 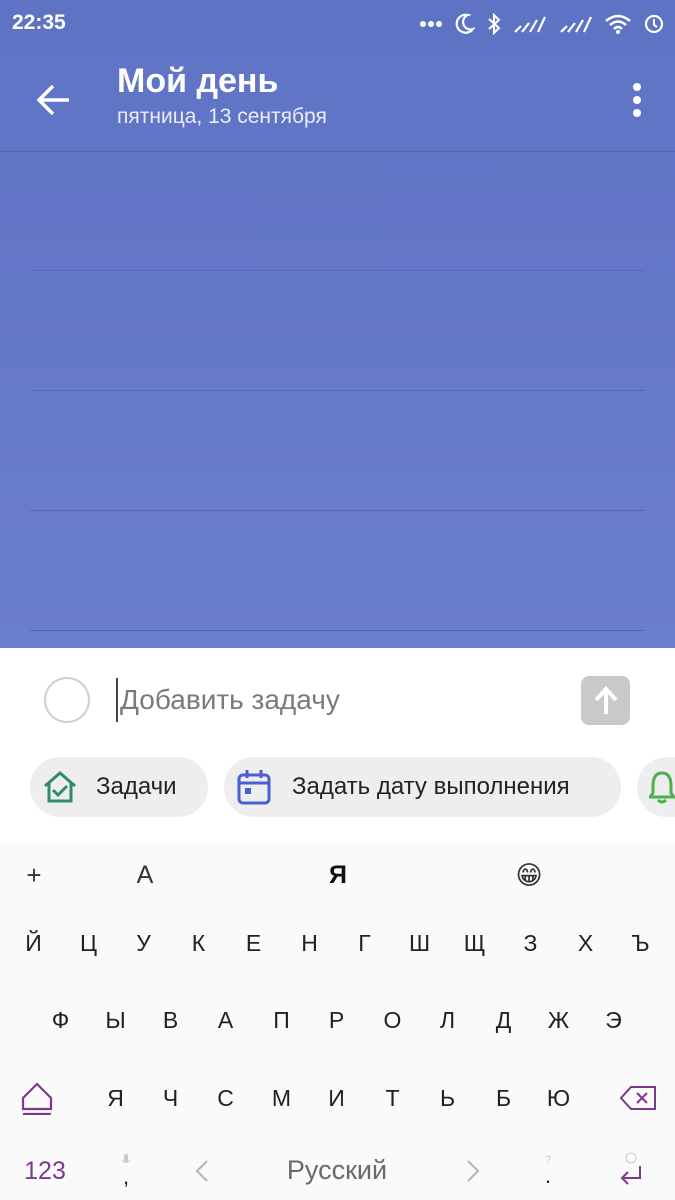 I want to click on cursor-right-key, so click(x=473, y=1171).